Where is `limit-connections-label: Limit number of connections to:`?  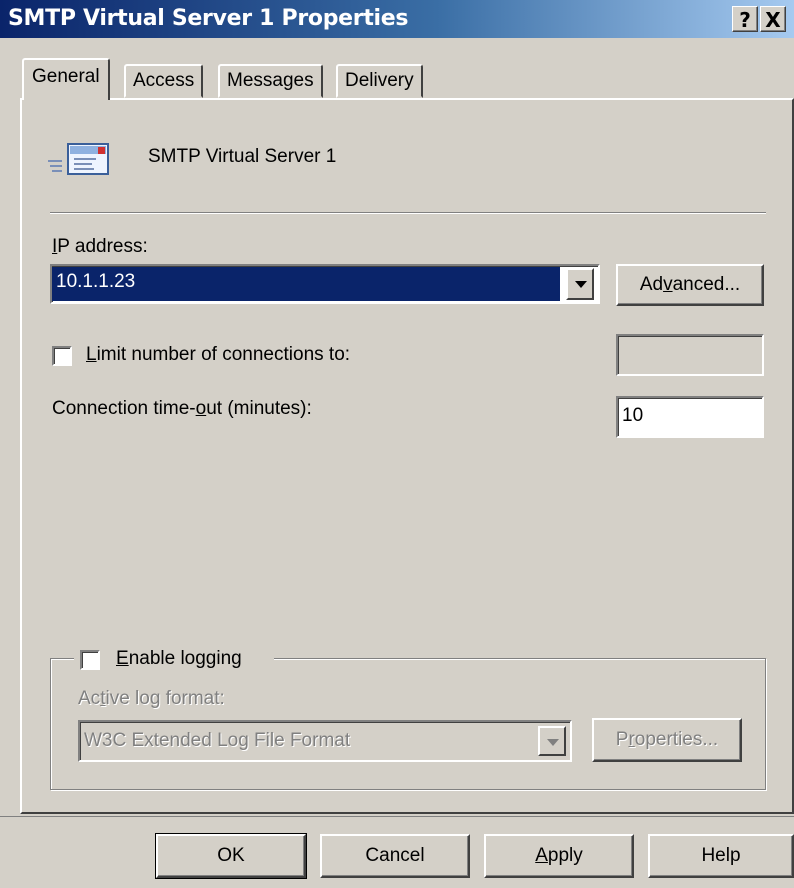 limit-connections-label: Limit number of connections to: is located at coordinates (218, 354).